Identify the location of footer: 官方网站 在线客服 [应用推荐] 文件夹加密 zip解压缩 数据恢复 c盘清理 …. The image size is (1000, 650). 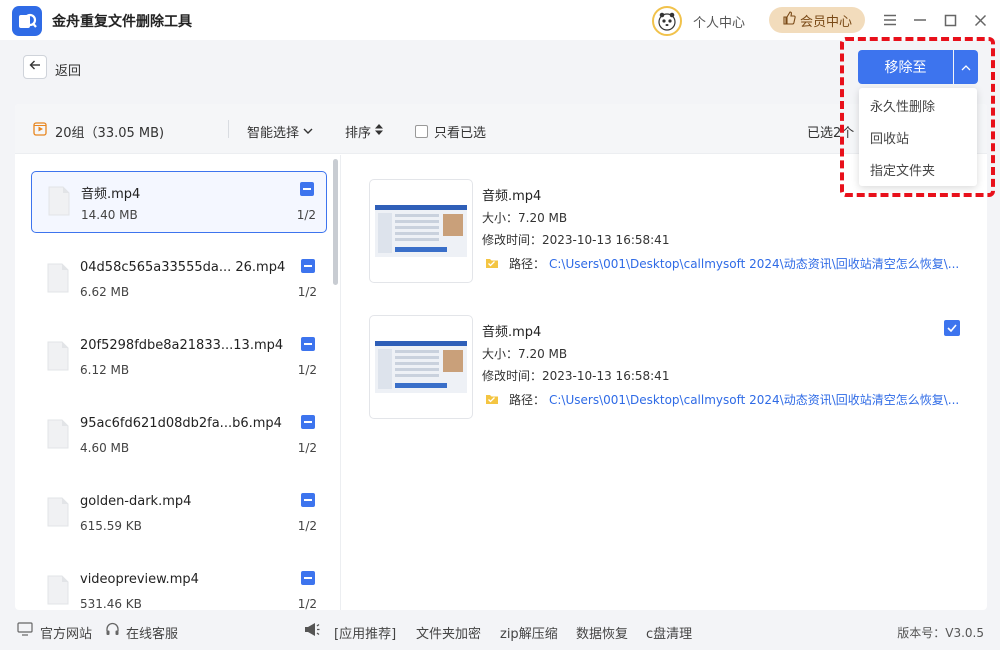
(500, 631).